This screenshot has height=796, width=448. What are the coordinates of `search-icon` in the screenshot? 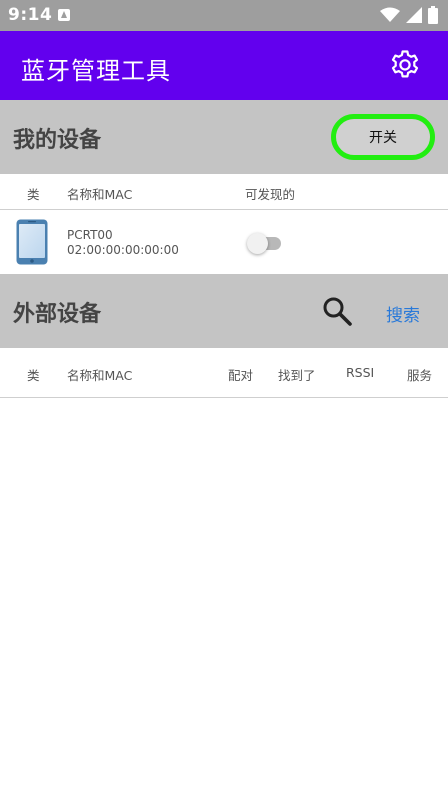 It's located at (337, 311).